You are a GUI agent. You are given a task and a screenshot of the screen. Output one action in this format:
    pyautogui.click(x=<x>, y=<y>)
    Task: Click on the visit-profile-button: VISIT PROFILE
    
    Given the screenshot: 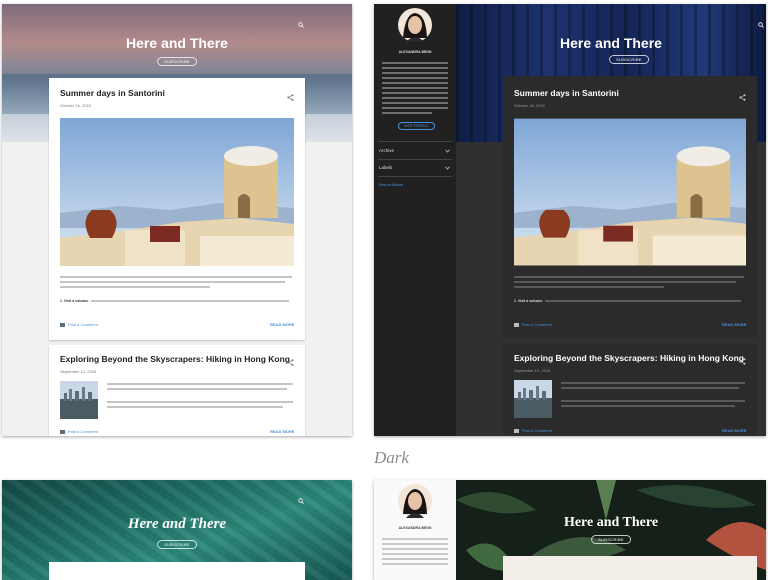 What is the action you would take?
    pyautogui.click(x=416, y=126)
    